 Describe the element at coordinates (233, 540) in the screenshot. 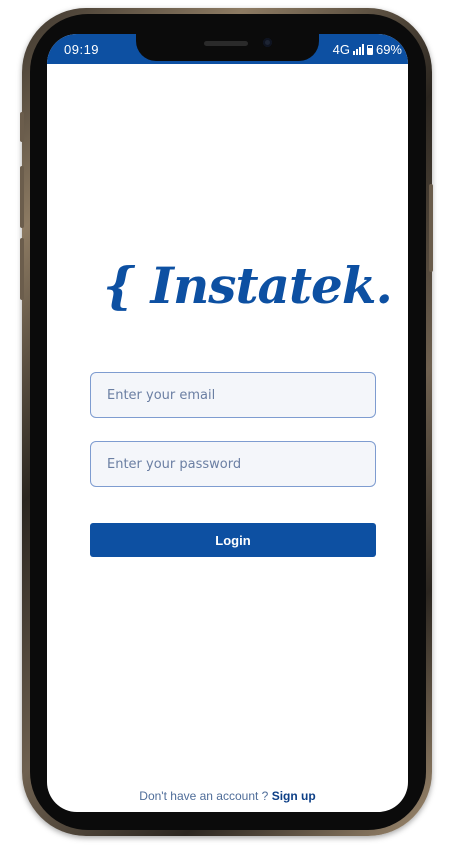

I see `login-button: Login` at that location.